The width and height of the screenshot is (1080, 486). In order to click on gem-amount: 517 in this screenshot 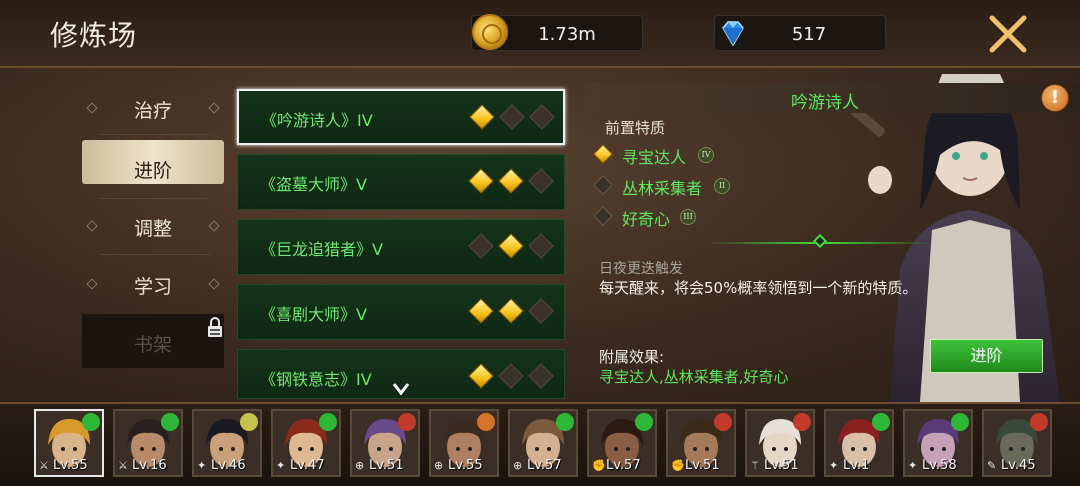, I will do `click(809, 34)`.